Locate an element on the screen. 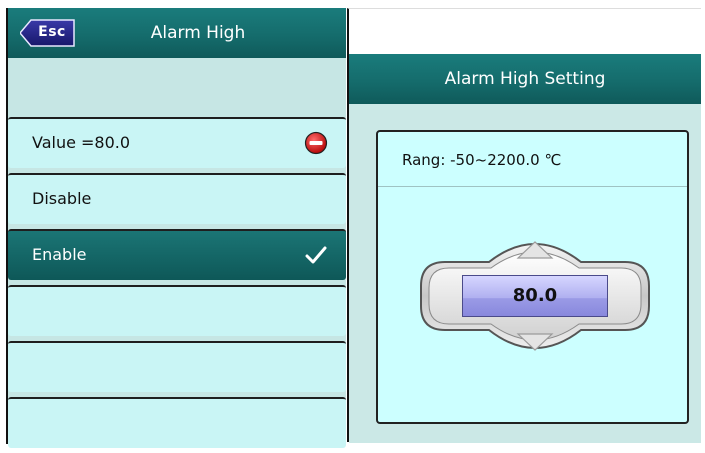 This screenshot has width=705, height=453. alarm-high-header: Esc Alarm High is located at coordinates (177, 33).